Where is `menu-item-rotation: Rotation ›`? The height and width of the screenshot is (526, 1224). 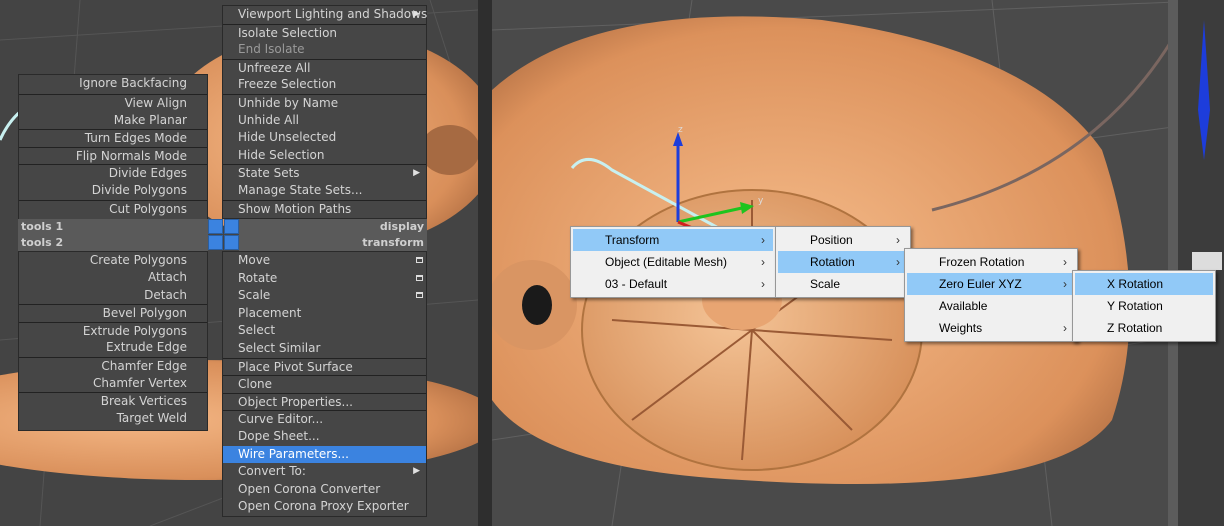
menu-item-rotation: Rotation › is located at coordinates (843, 262).